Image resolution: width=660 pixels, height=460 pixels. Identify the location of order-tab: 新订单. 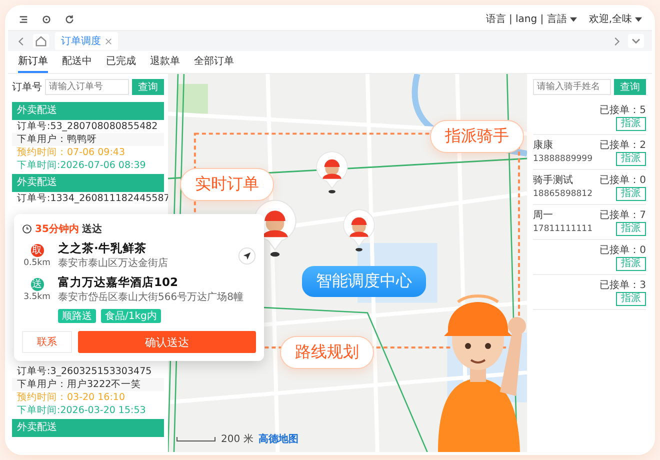
(33, 62).